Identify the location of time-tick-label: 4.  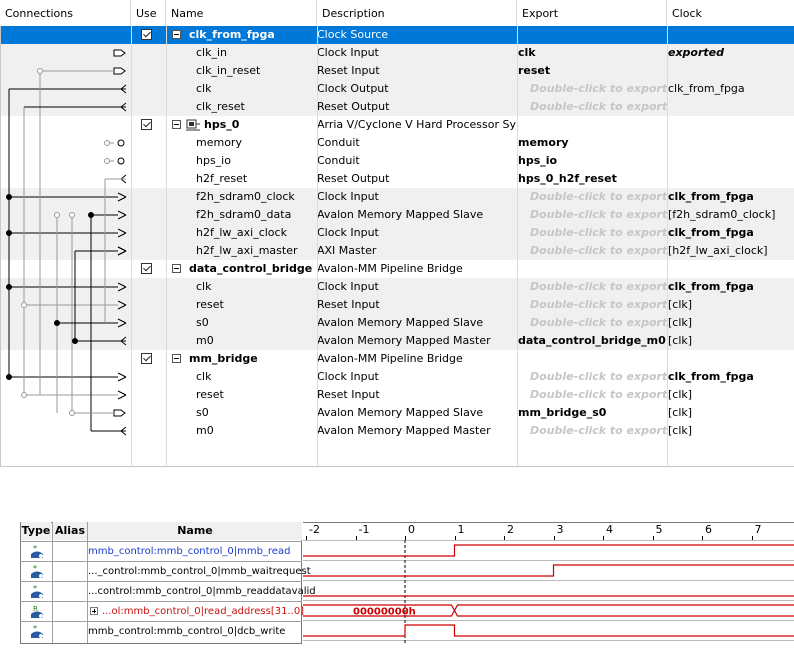
(609, 529).